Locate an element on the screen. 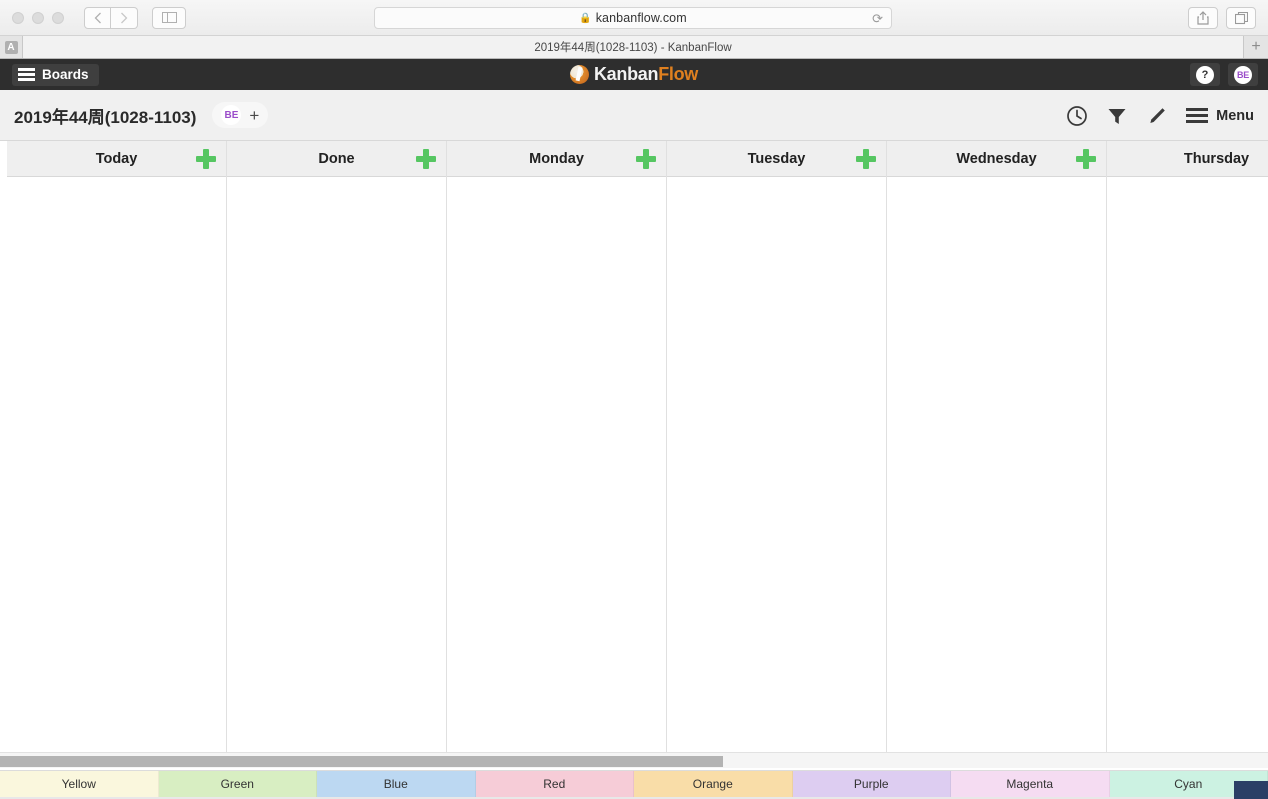  avatar: BE is located at coordinates (1243, 74).